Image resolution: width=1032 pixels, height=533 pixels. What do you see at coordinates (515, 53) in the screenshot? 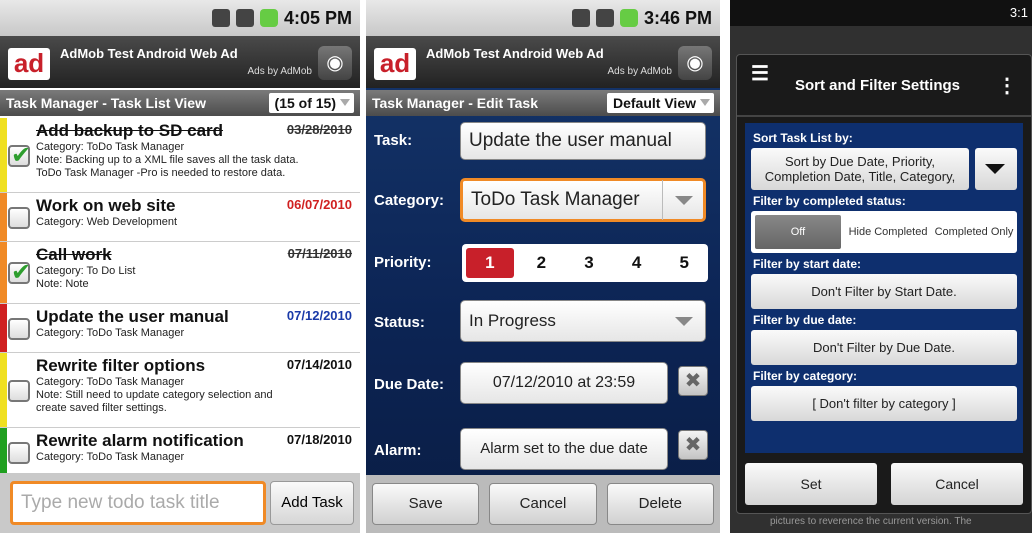
I see `ad-title: AdMob Test Android Web Ad` at bounding box center [515, 53].